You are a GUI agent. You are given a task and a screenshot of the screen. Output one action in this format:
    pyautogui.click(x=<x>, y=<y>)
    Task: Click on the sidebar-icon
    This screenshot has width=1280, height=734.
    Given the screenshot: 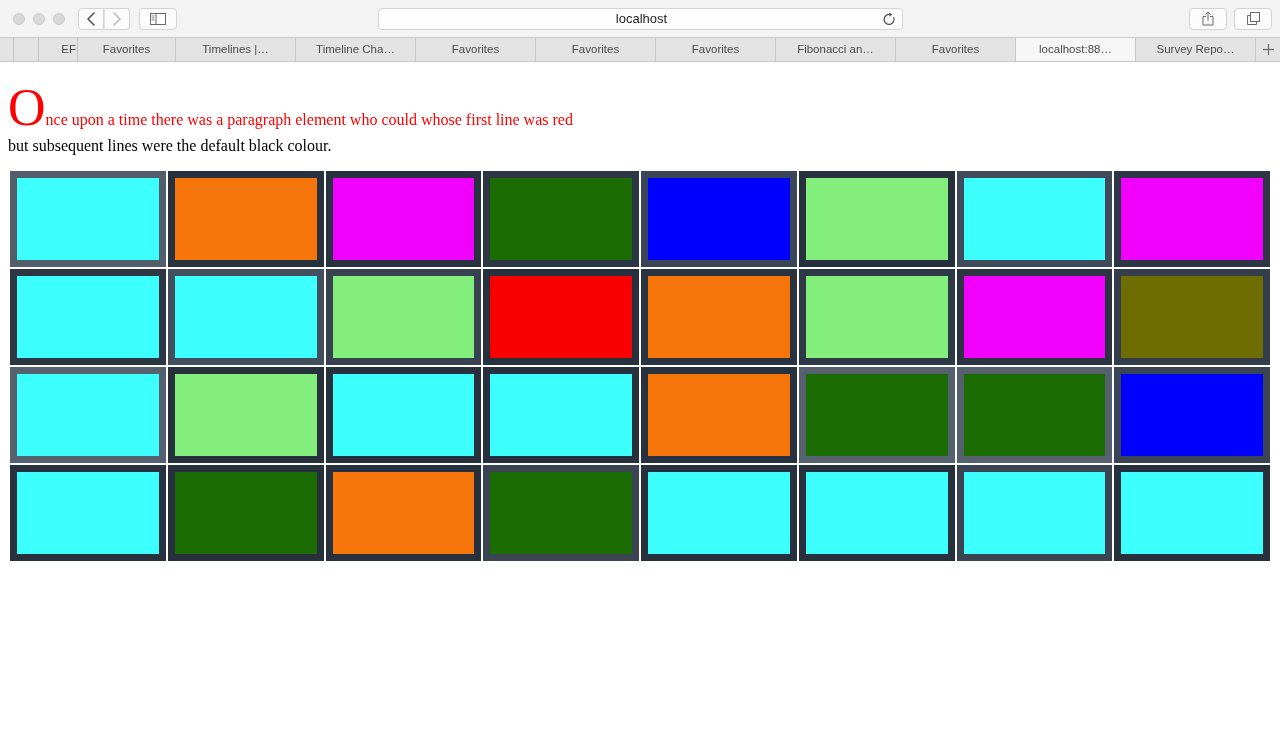 What is the action you would take?
    pyautogui.click(x=158, y=18)
    